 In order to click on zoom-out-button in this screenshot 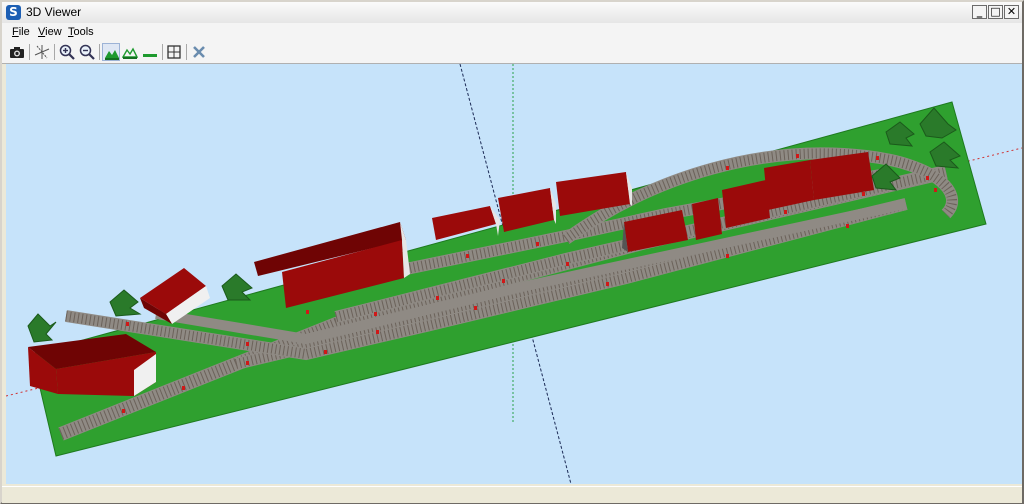, I will do `click(87, 52)`.